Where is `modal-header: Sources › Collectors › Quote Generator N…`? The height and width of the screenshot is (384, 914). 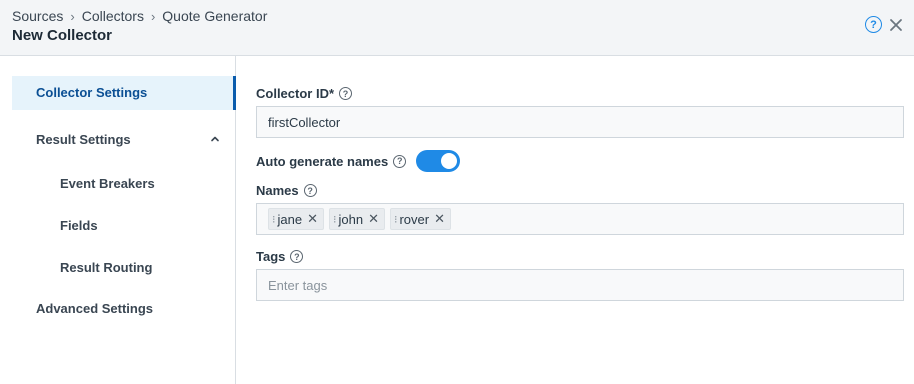 modal-header: Sources › Collectors › Quote Generator N… is located at coordinates (457, 28).